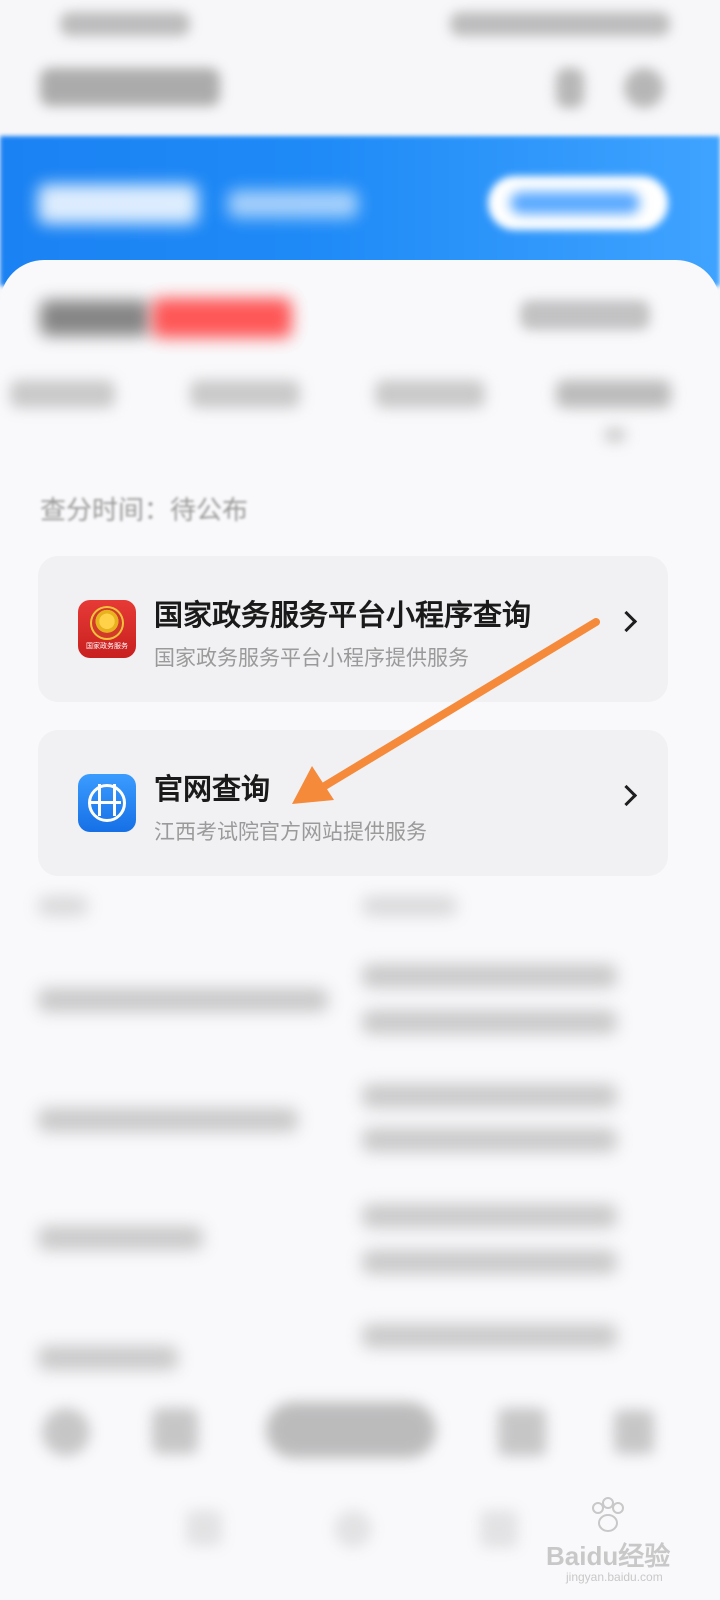 The height and width of the screenshot is (1600, 720). Describe the element at coordinates (614, 1577) in the screenshot. I see `watermark-url: jingyan.baidu.com` at that location.